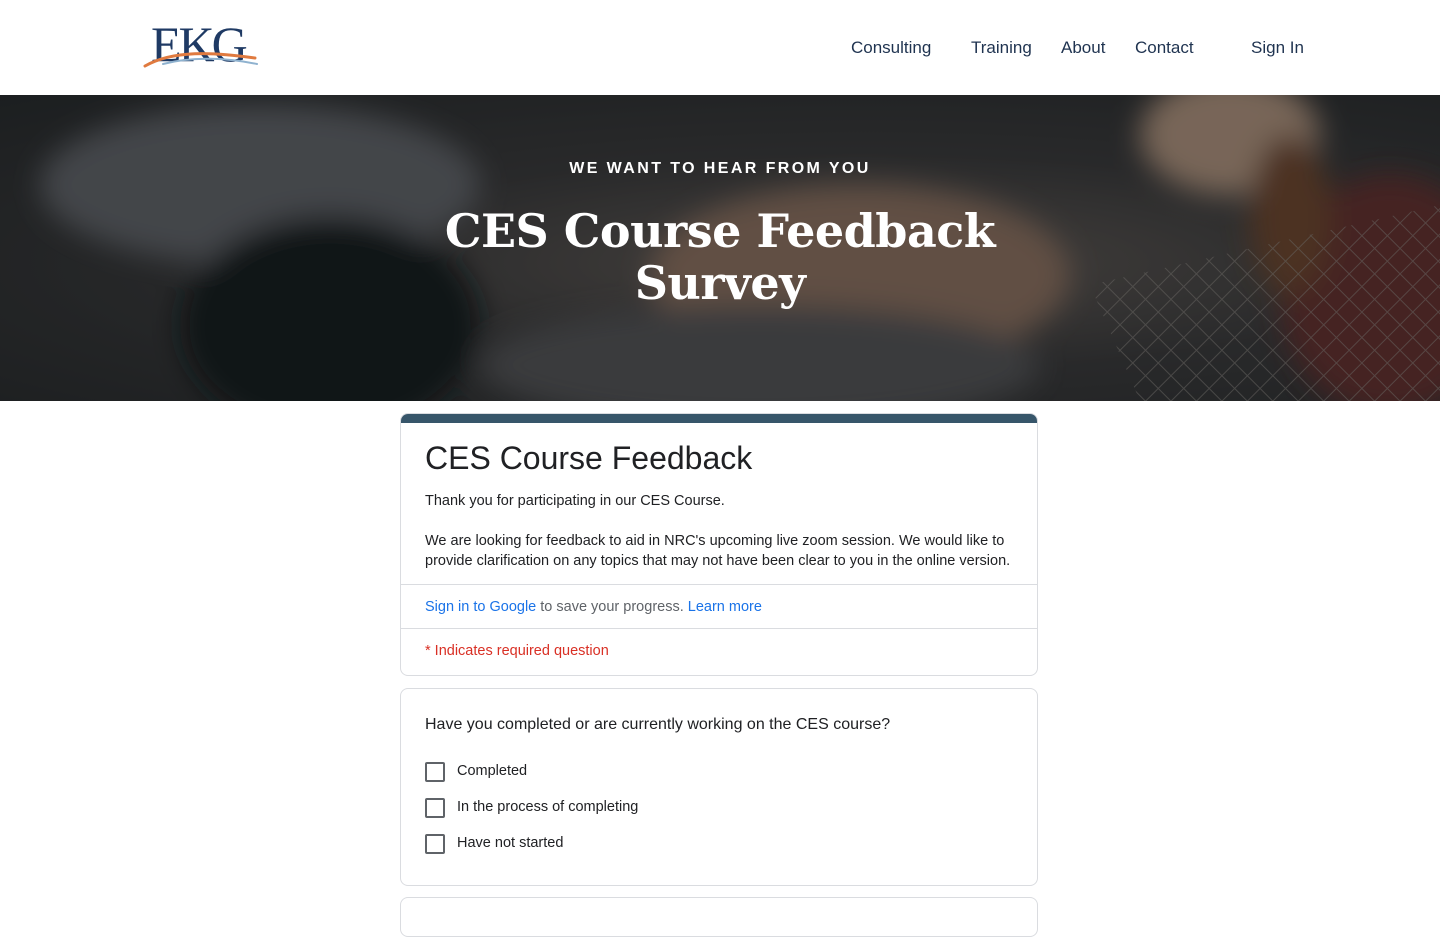  I want to click on option-label: In the process of completing, so click(548, 807).